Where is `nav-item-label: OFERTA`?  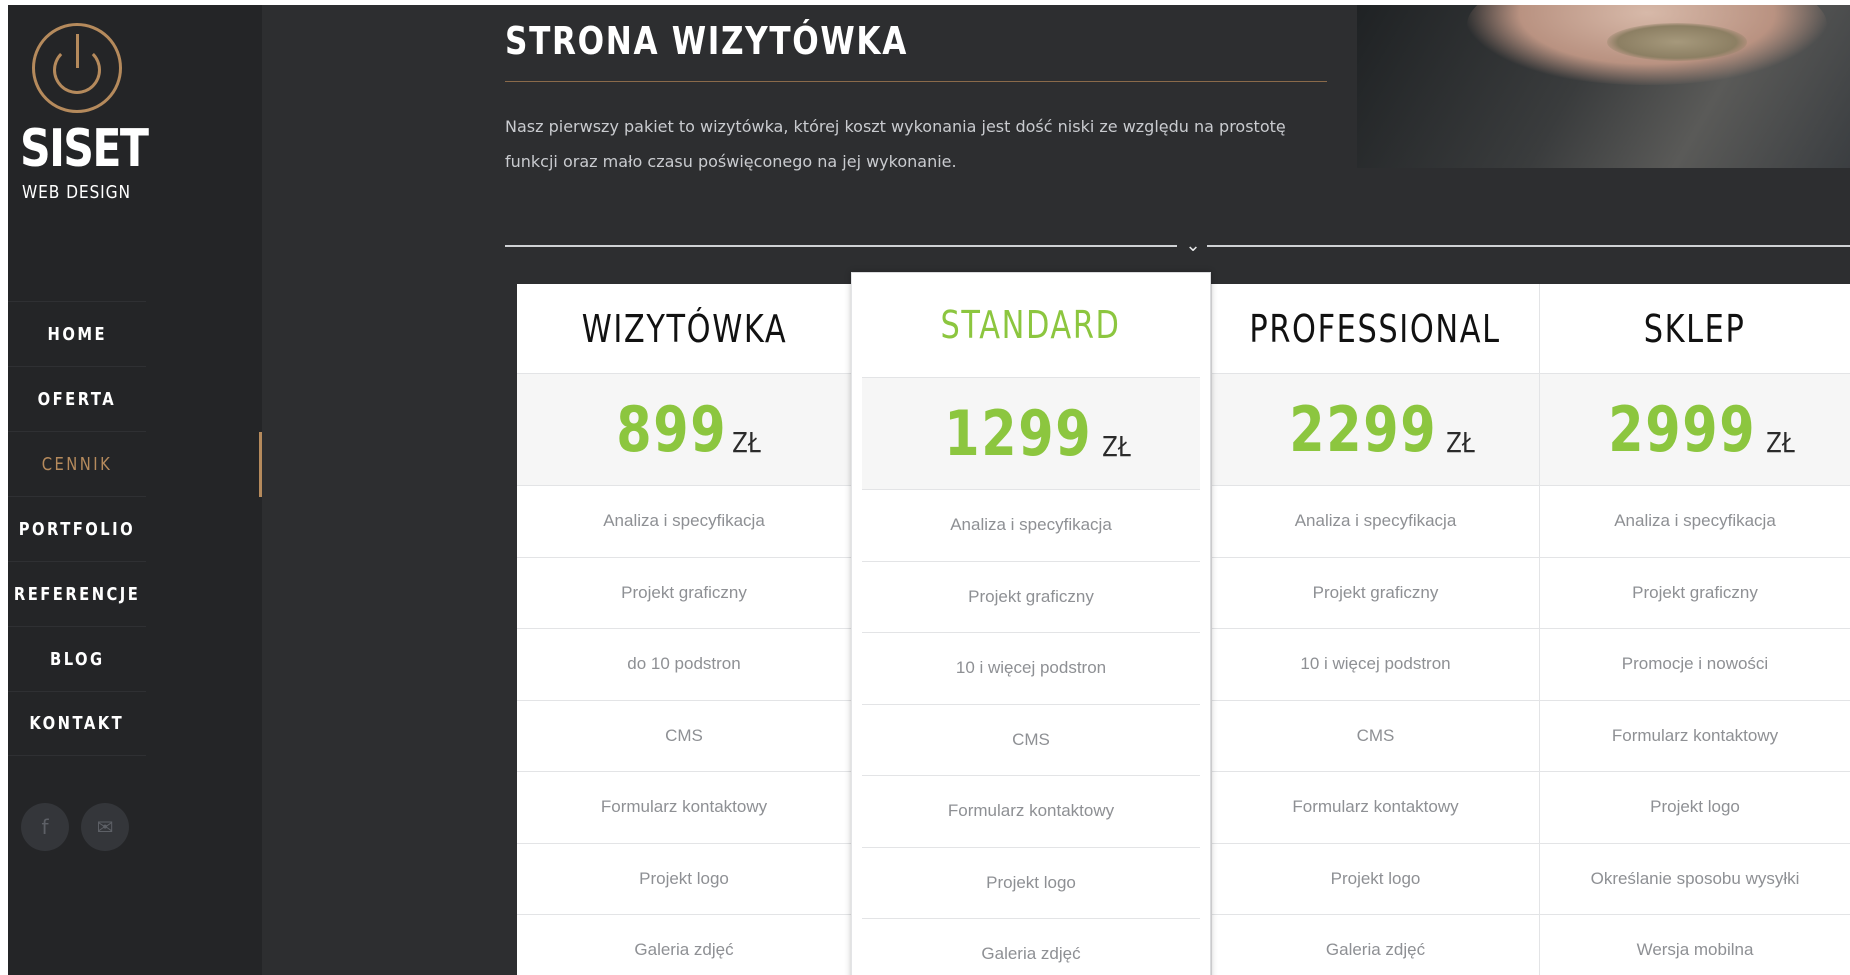
nav-item-label: OFERTA is located at coordinates (77, 399).